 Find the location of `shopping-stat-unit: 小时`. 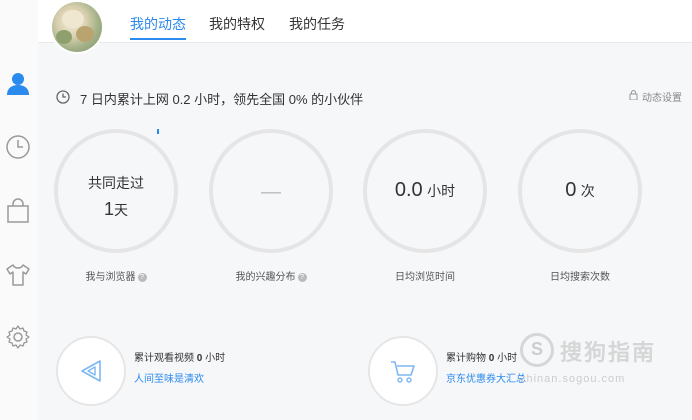

shopping-stat-unit: 小时 is located at coordinates (507, 358).